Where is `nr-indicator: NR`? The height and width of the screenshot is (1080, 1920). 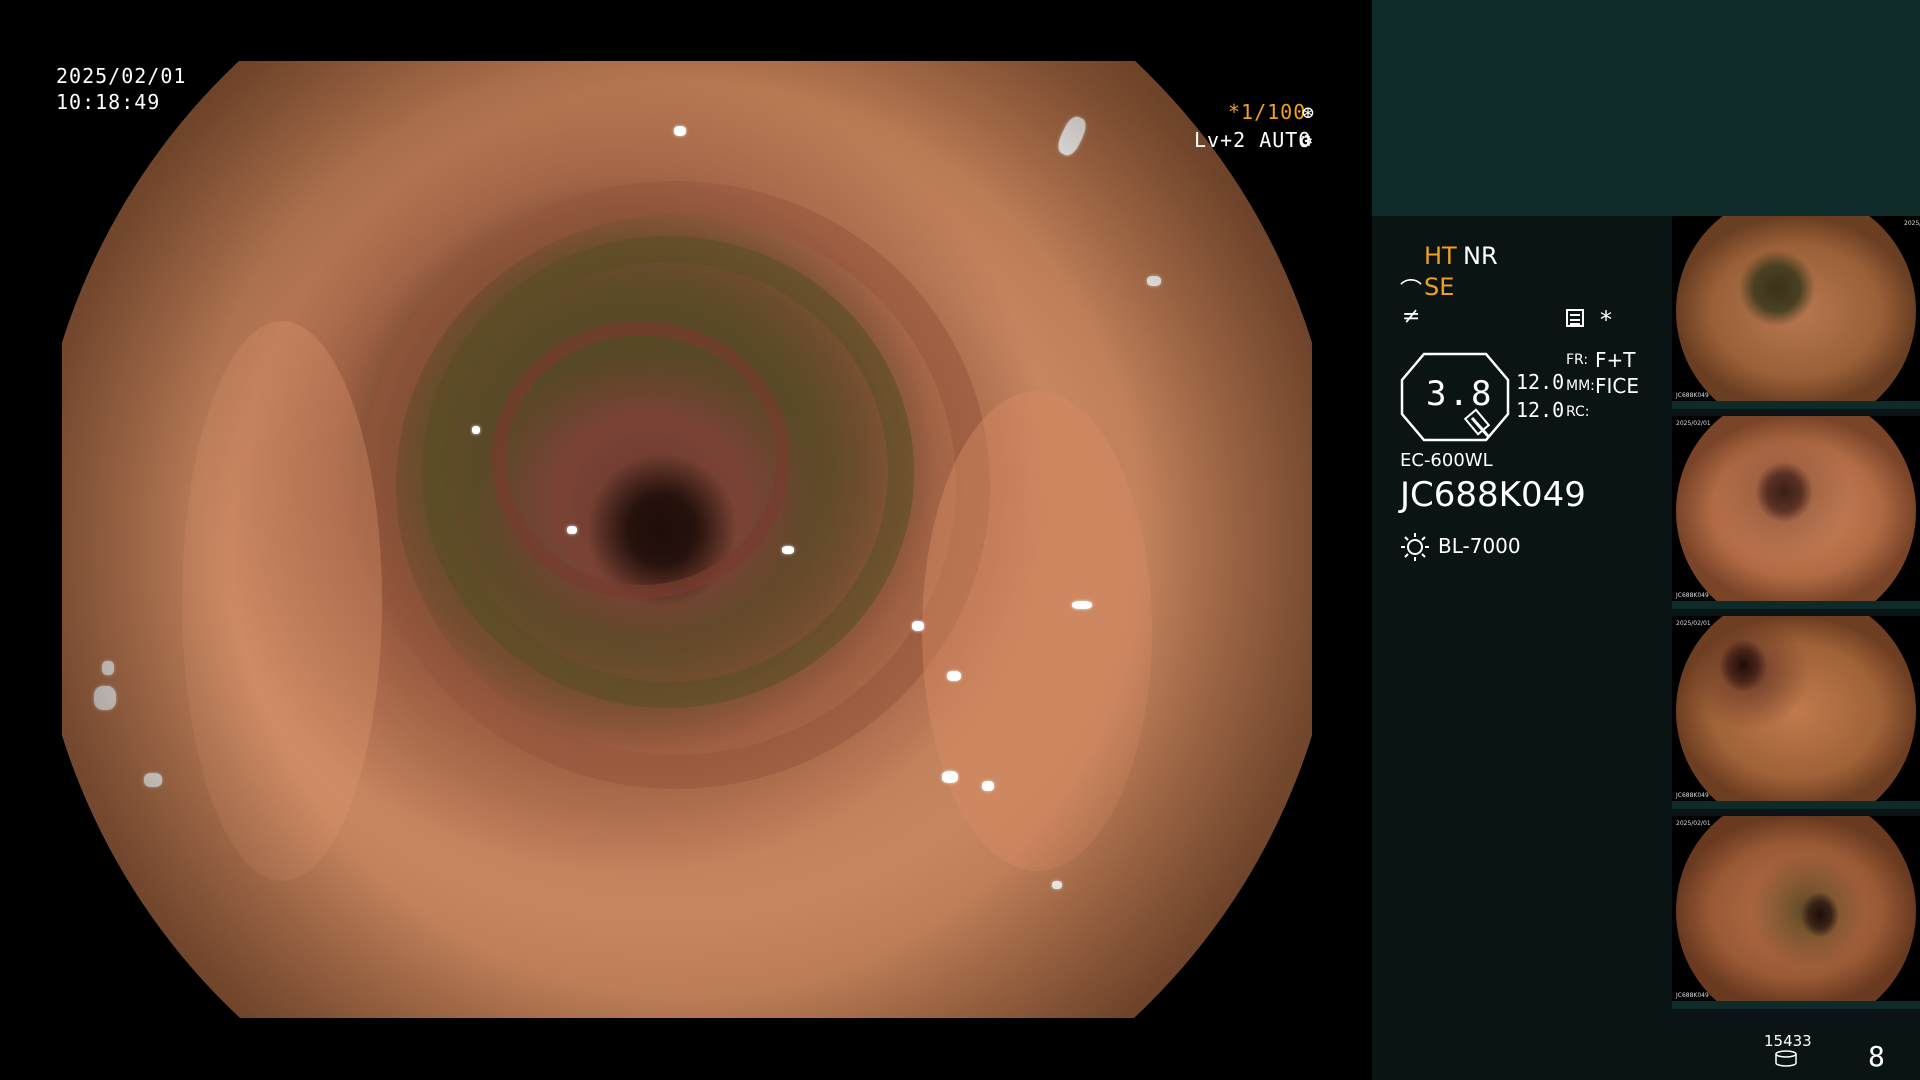
nr-indicator: NR is located at coordinates (1480, 256).